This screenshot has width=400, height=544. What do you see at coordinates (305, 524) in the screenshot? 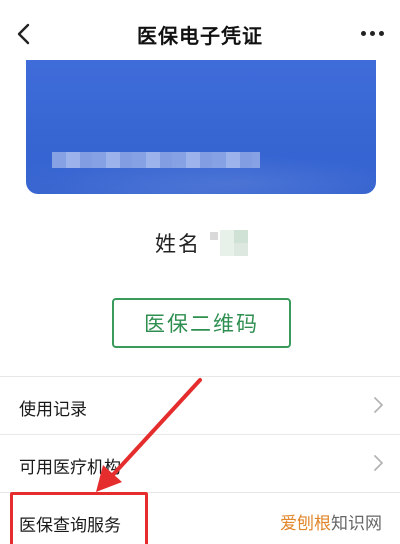
I see `watermark-part1: 爱刨根` at bounding box center [305, 524].